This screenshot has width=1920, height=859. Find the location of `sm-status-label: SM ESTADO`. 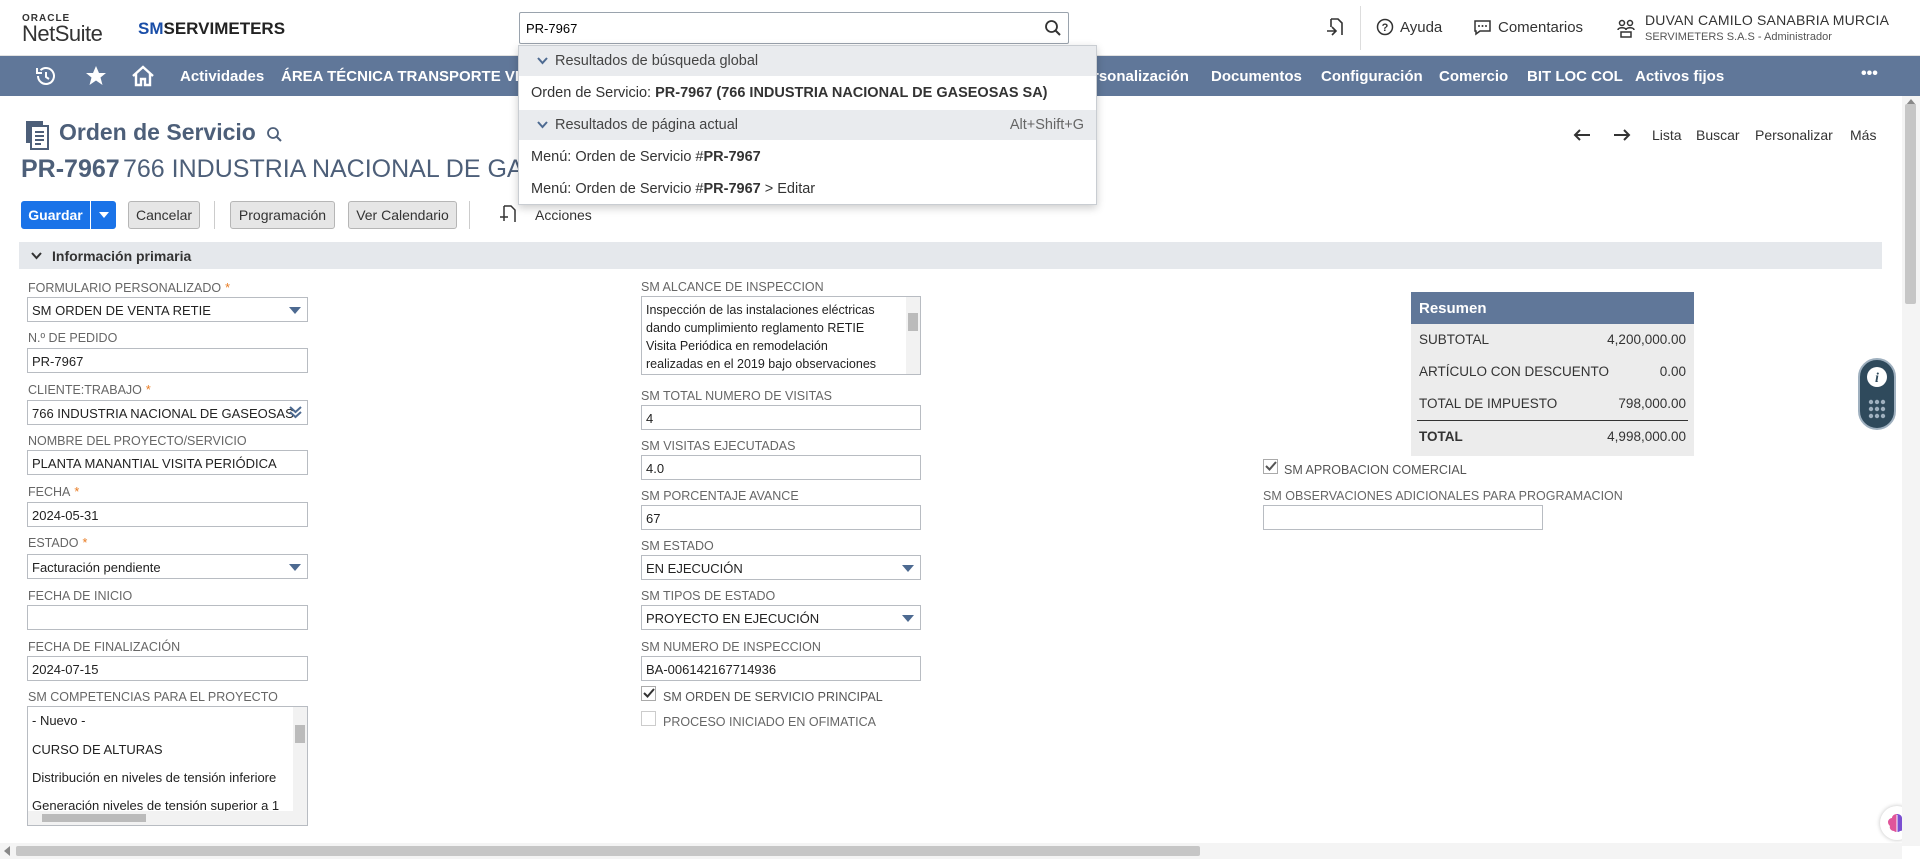

sm-status-label: SM ESTADO is located at coordinates (677, 546).